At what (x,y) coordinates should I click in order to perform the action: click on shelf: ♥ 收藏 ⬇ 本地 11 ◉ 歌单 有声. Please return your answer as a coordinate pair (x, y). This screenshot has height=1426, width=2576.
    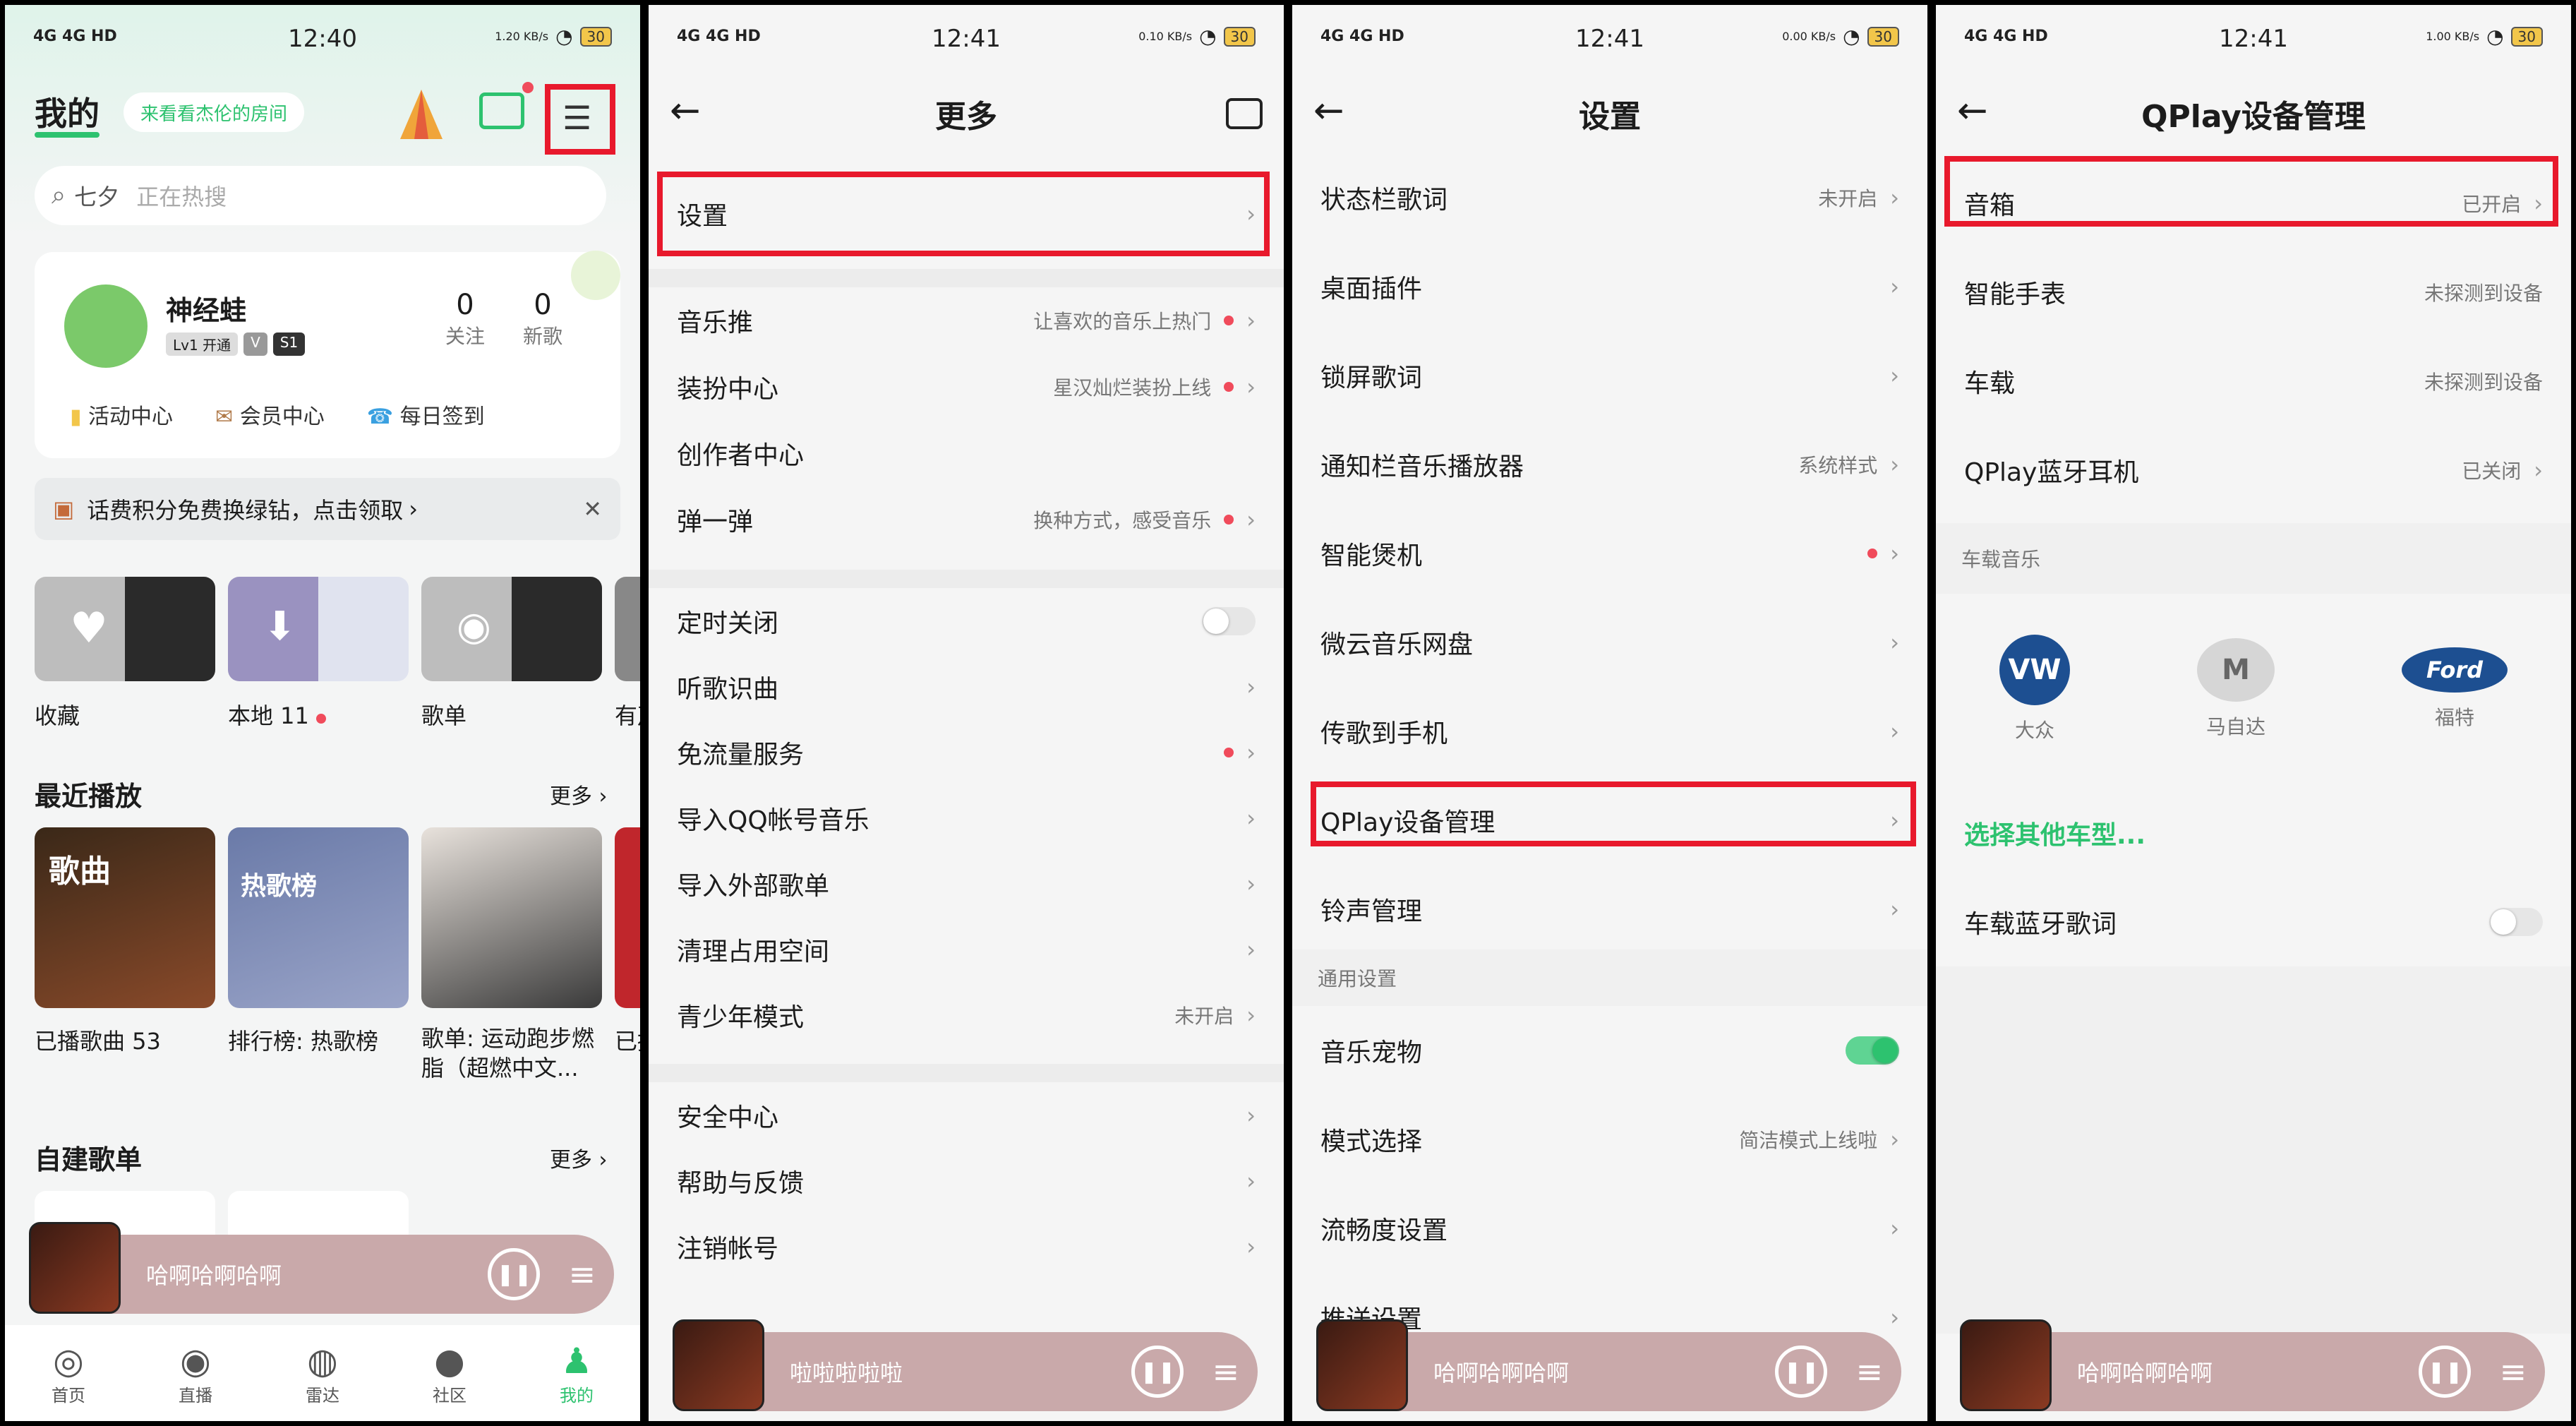
    Looking at the image, I should click on (337, 654).